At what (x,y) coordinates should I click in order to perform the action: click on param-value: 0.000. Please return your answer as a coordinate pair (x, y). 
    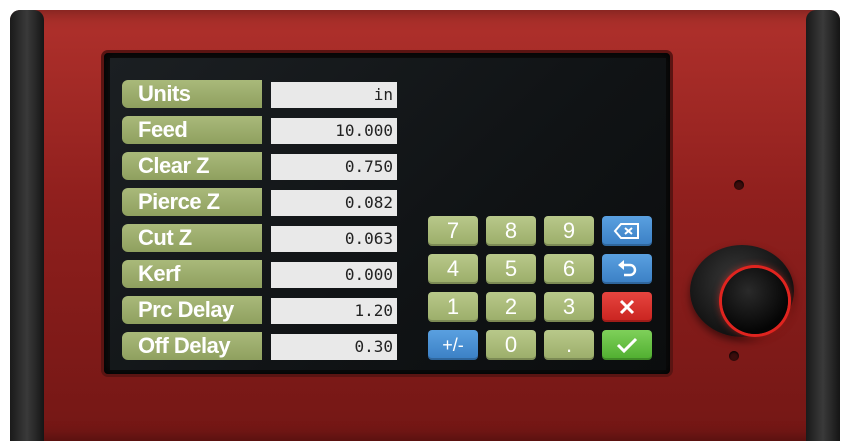
    Looking at the image, I should click on (334, 275).